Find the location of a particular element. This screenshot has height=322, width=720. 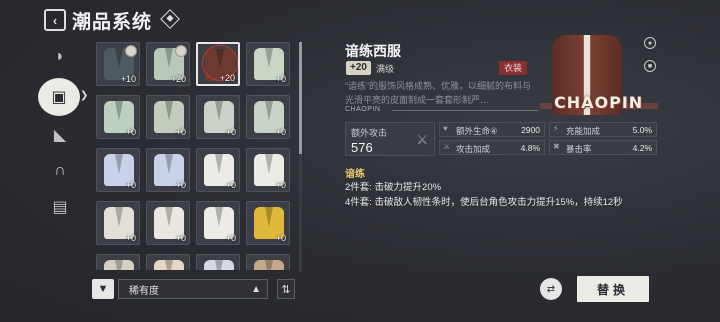

sort-label: 稀有度 is located at coordinates (144, 291).